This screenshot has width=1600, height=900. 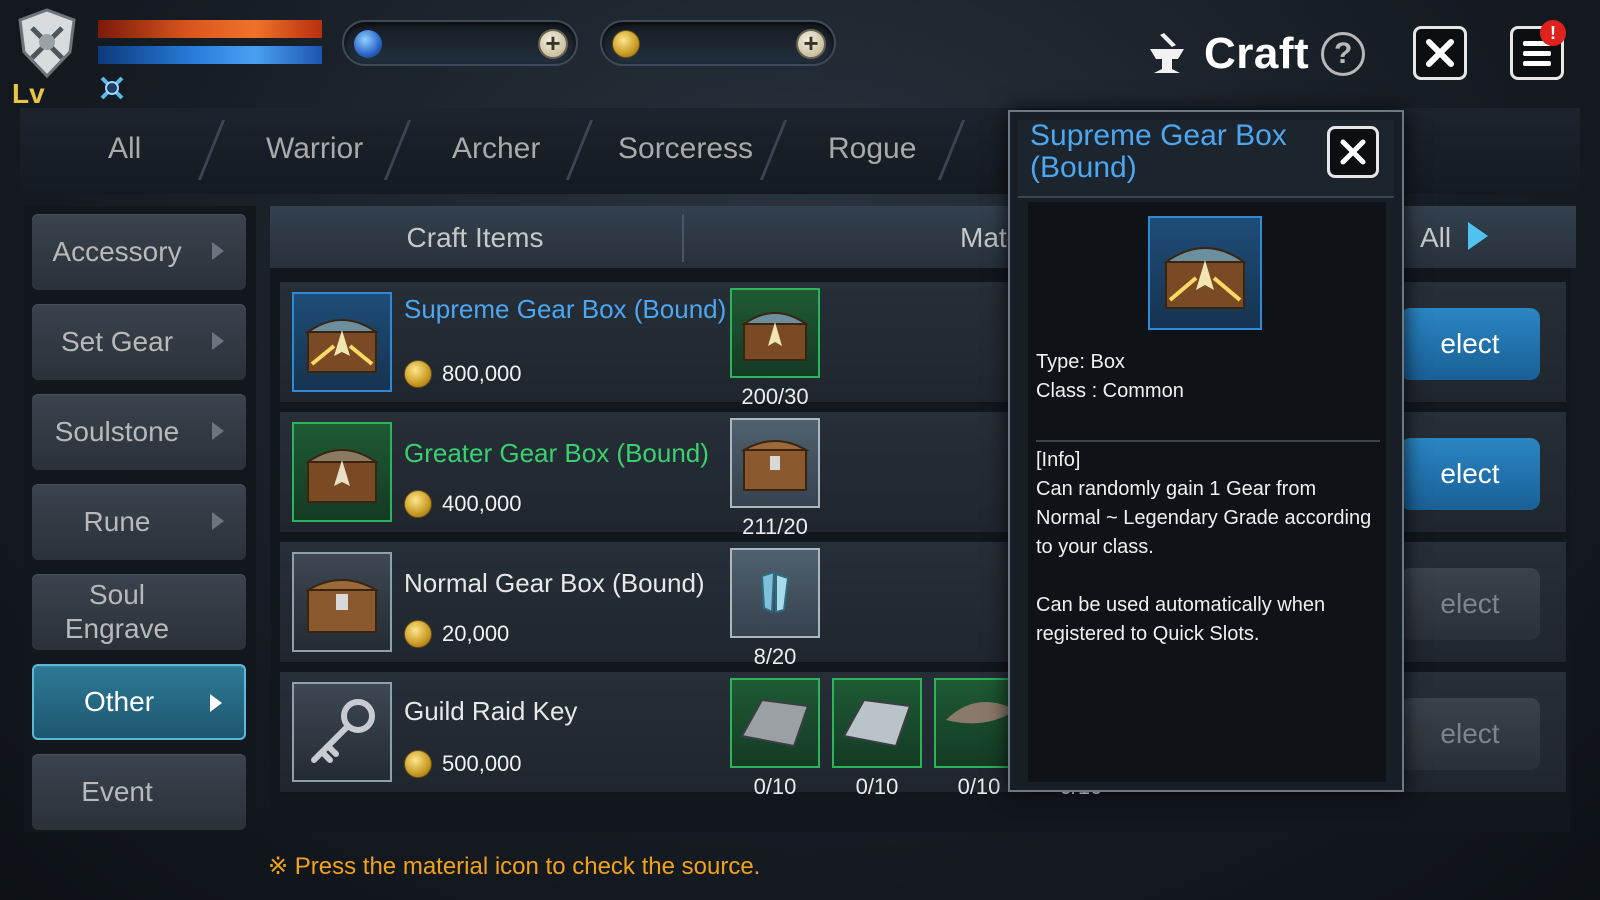 What do you see at coordinates (775, 333) in the screenshot?
I see `supreme-box-icon` at bounding box center [775, 333].